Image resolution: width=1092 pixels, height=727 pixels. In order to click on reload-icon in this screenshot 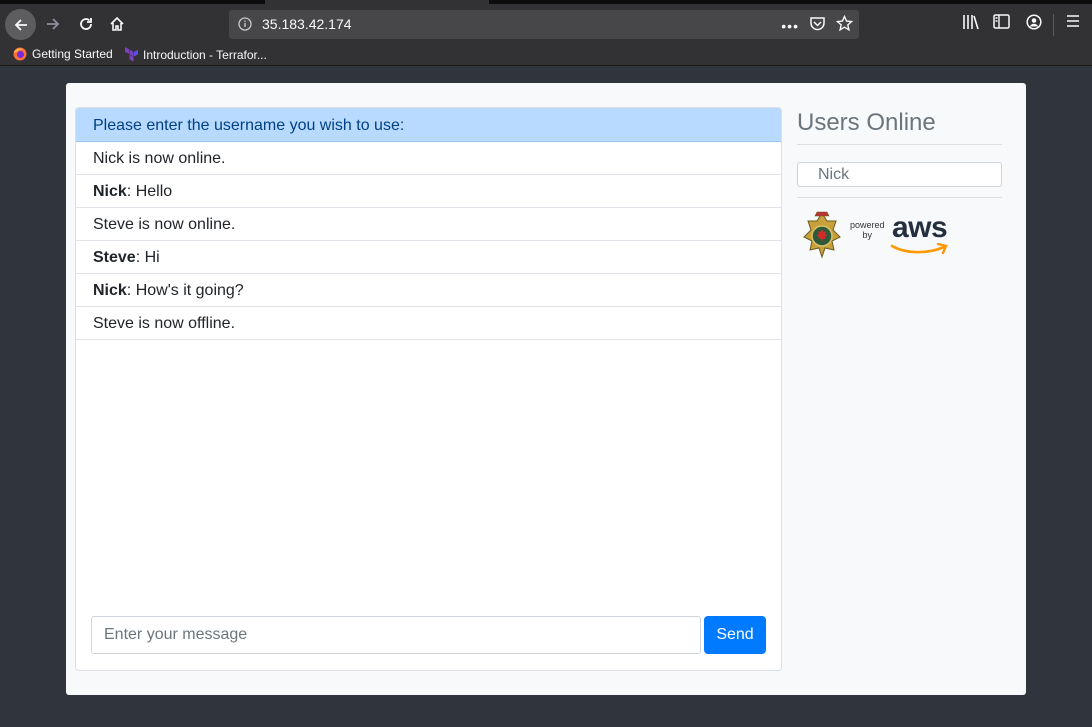, I will do `click(86, 24)`.